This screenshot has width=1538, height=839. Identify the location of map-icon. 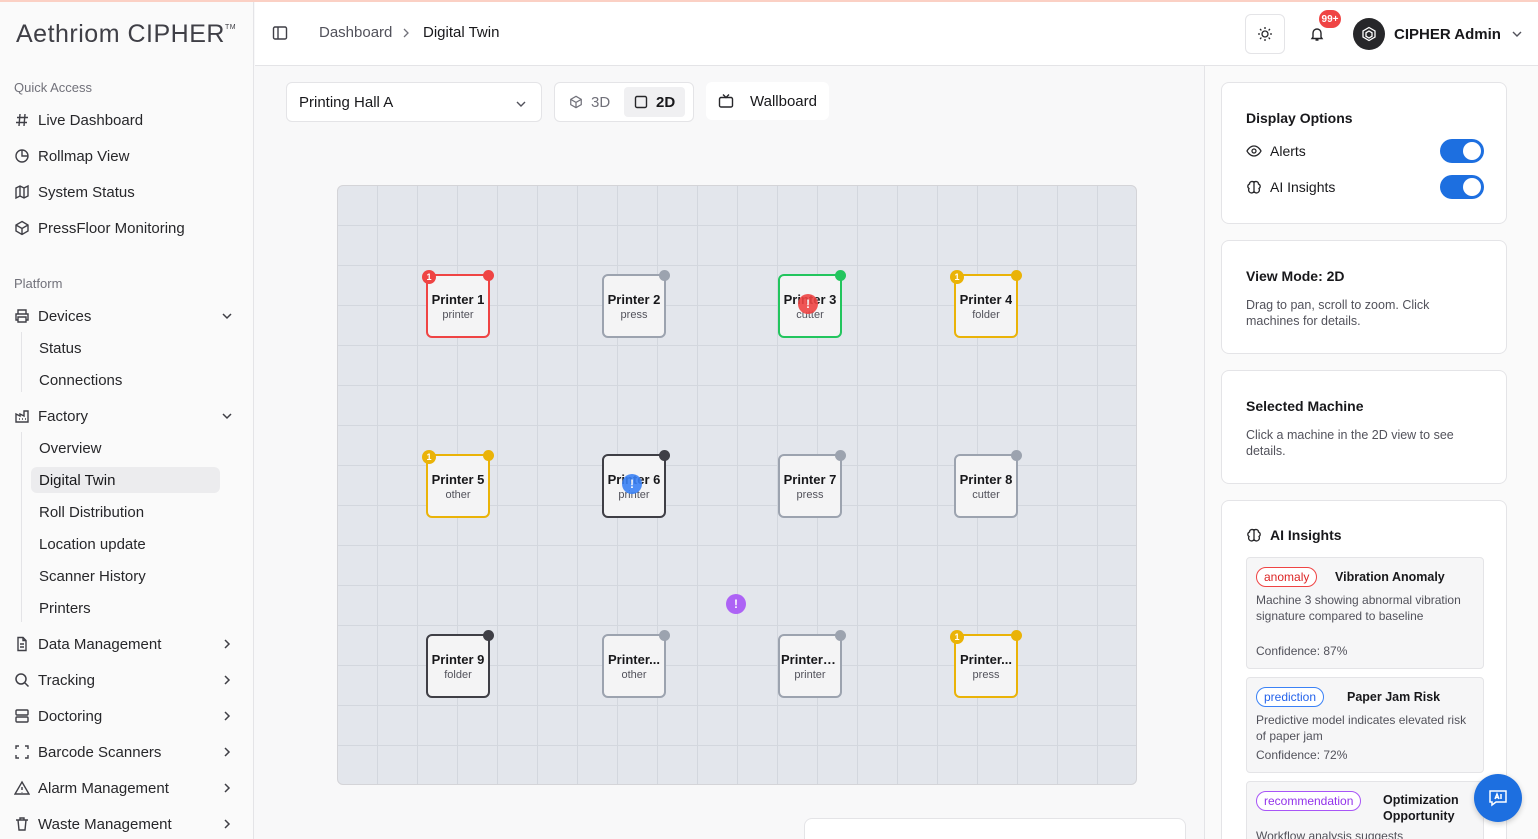
(22, 192).